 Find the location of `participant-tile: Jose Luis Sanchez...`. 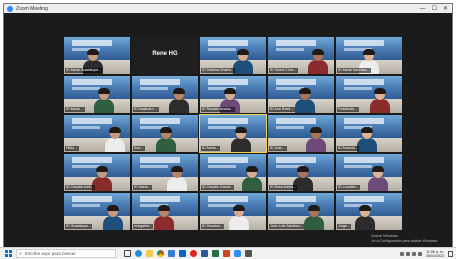

participant-tile: Jose Luis Sanchez... is located at coordinates (301, 211).